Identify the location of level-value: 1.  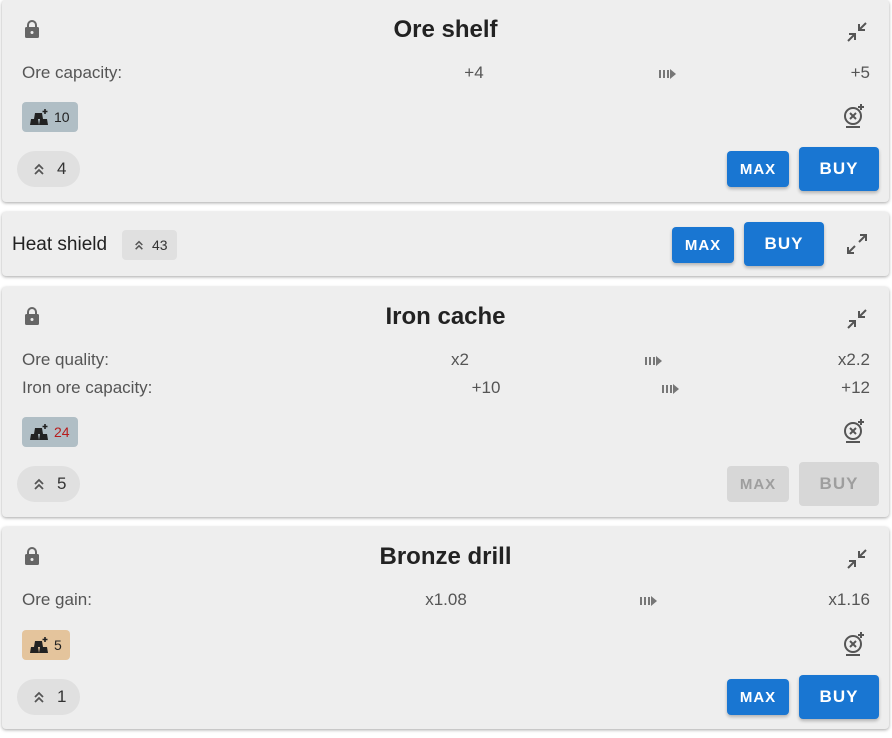
(62, 696).